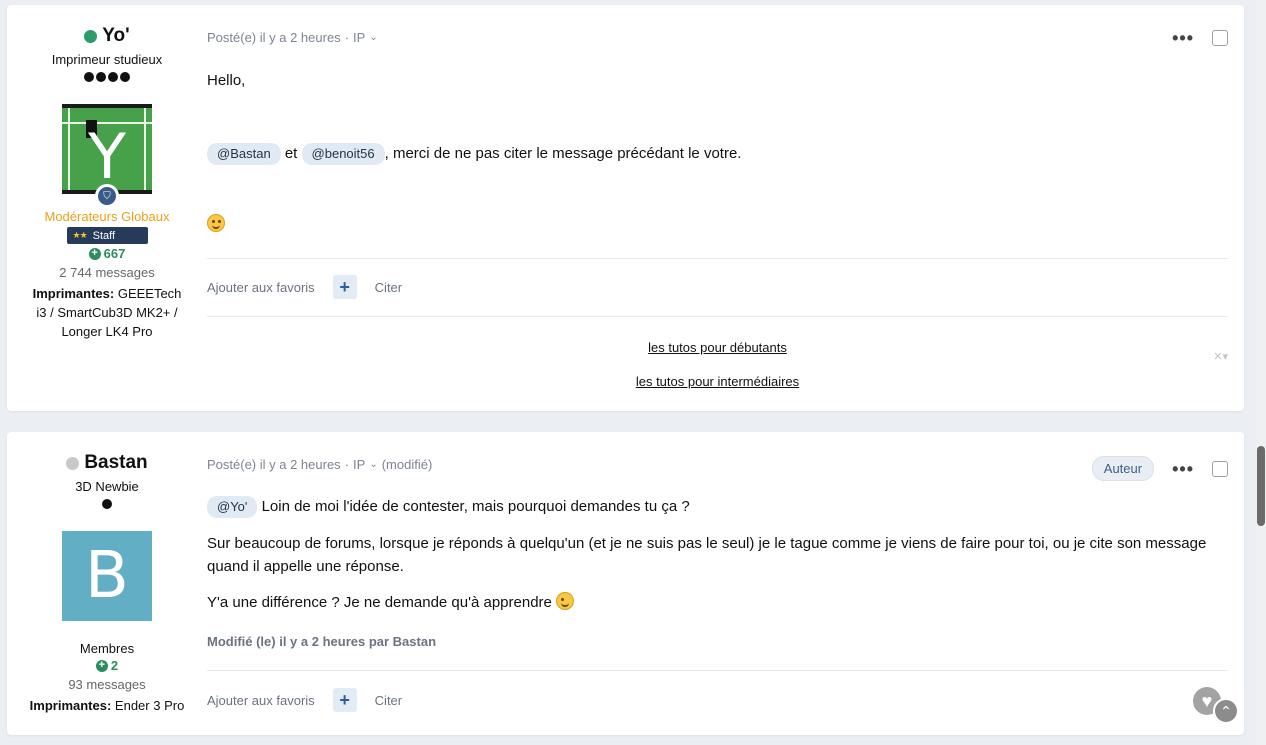 This screenshot has height=745, width=1266. I want to click on signature-line: les tutos pour débutants, so click(717, 347).